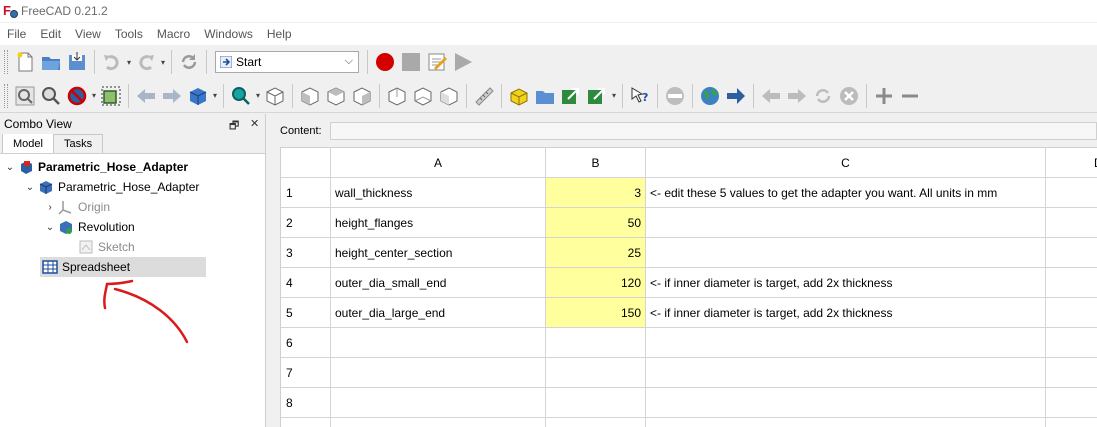 The image size is (1097, 427). What do you see at coordinates (710, 96) in the screenshot?
I see `web-home-icon` at bounding box center [710, 96].